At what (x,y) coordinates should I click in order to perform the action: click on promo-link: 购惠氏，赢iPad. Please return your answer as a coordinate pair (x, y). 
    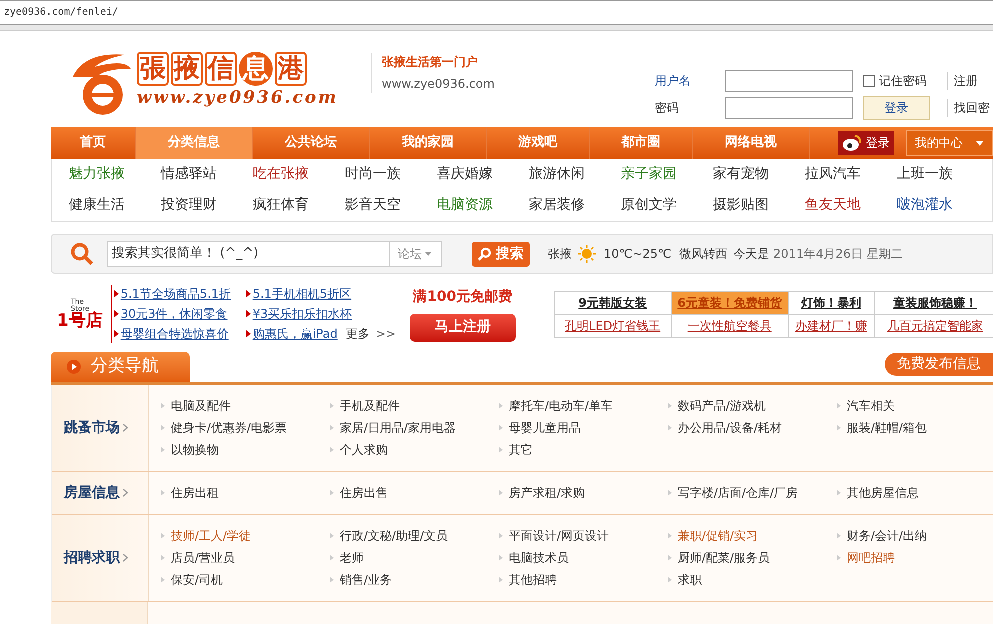
    Looking at the image, I should click on (295, 334).